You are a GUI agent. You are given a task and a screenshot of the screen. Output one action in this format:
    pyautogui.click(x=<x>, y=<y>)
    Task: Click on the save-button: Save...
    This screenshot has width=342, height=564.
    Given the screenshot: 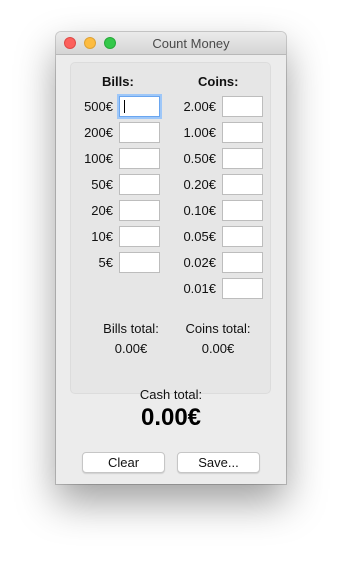 What is the action you would take?
    pyautogui.click(x=218, y=462)
    